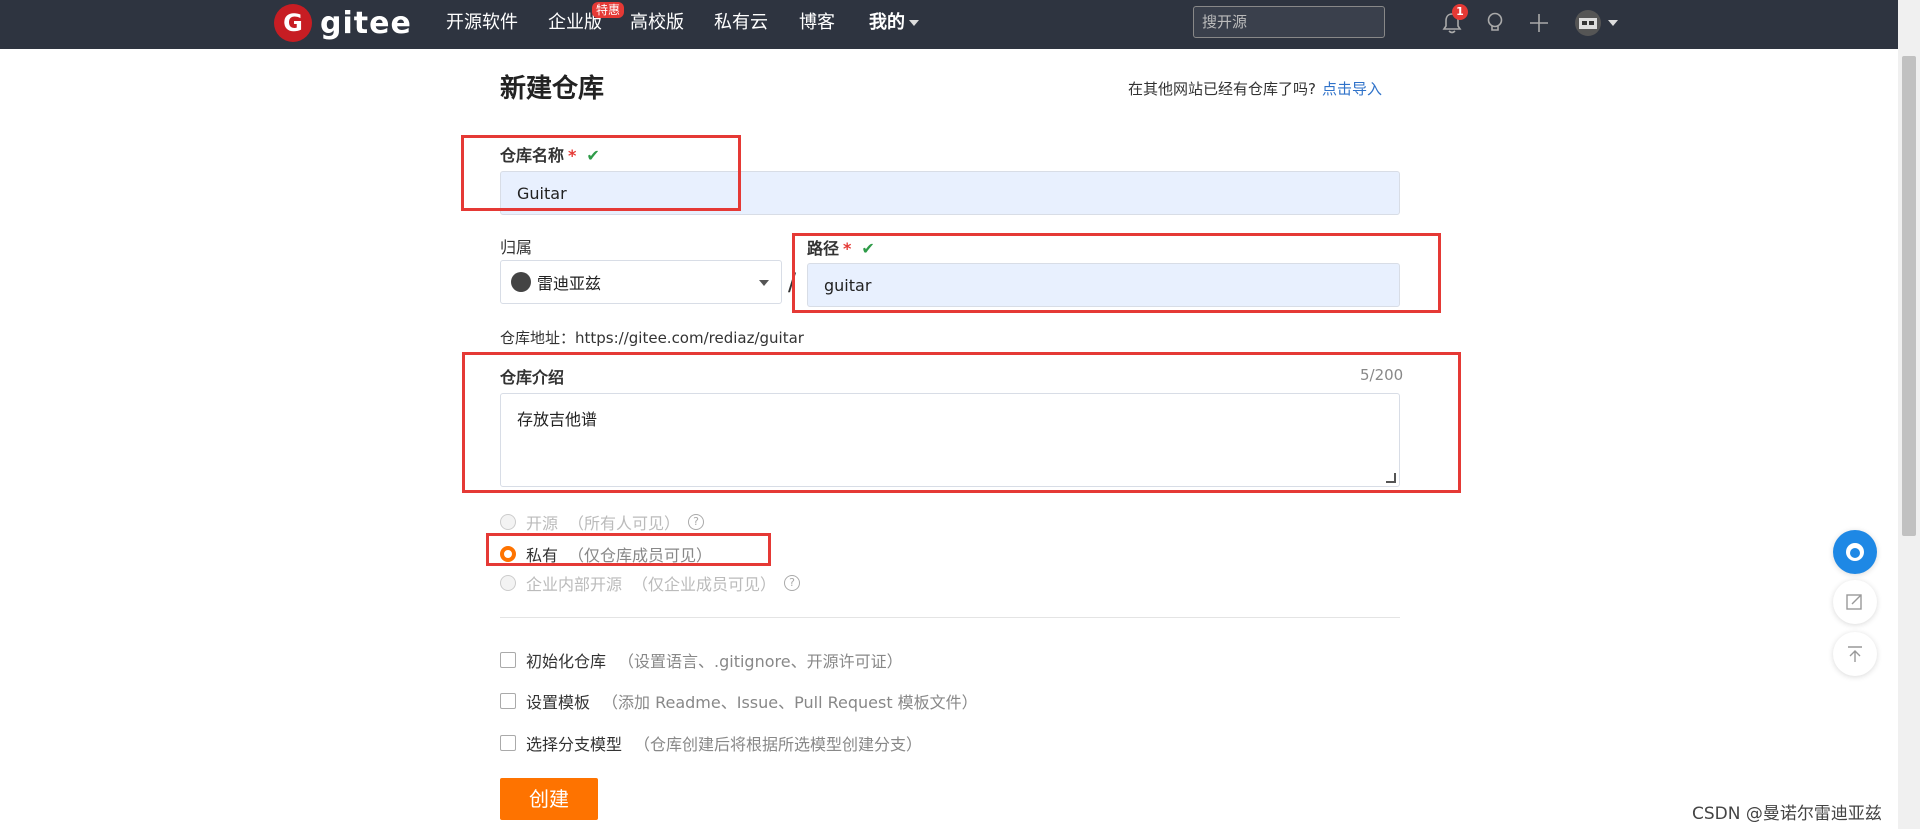 The width and height of the screenshot is (1920, 829). What do you see at coordinates (624, 523) in the screenshot?
I see `visibility-open-source-sub: （所有人可见）` at bounding box center [624, 523].